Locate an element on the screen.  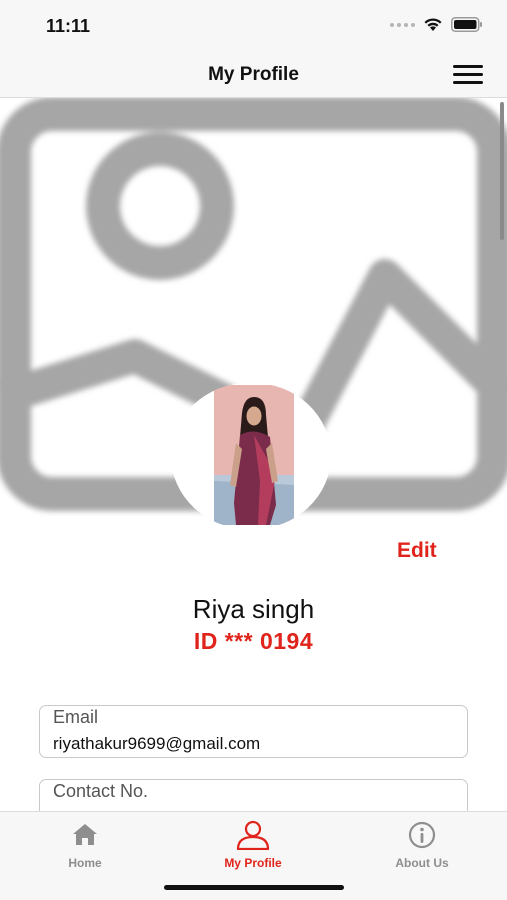
email-value: riyathakur9699@gmail.com is located at coordinates (156, 744).